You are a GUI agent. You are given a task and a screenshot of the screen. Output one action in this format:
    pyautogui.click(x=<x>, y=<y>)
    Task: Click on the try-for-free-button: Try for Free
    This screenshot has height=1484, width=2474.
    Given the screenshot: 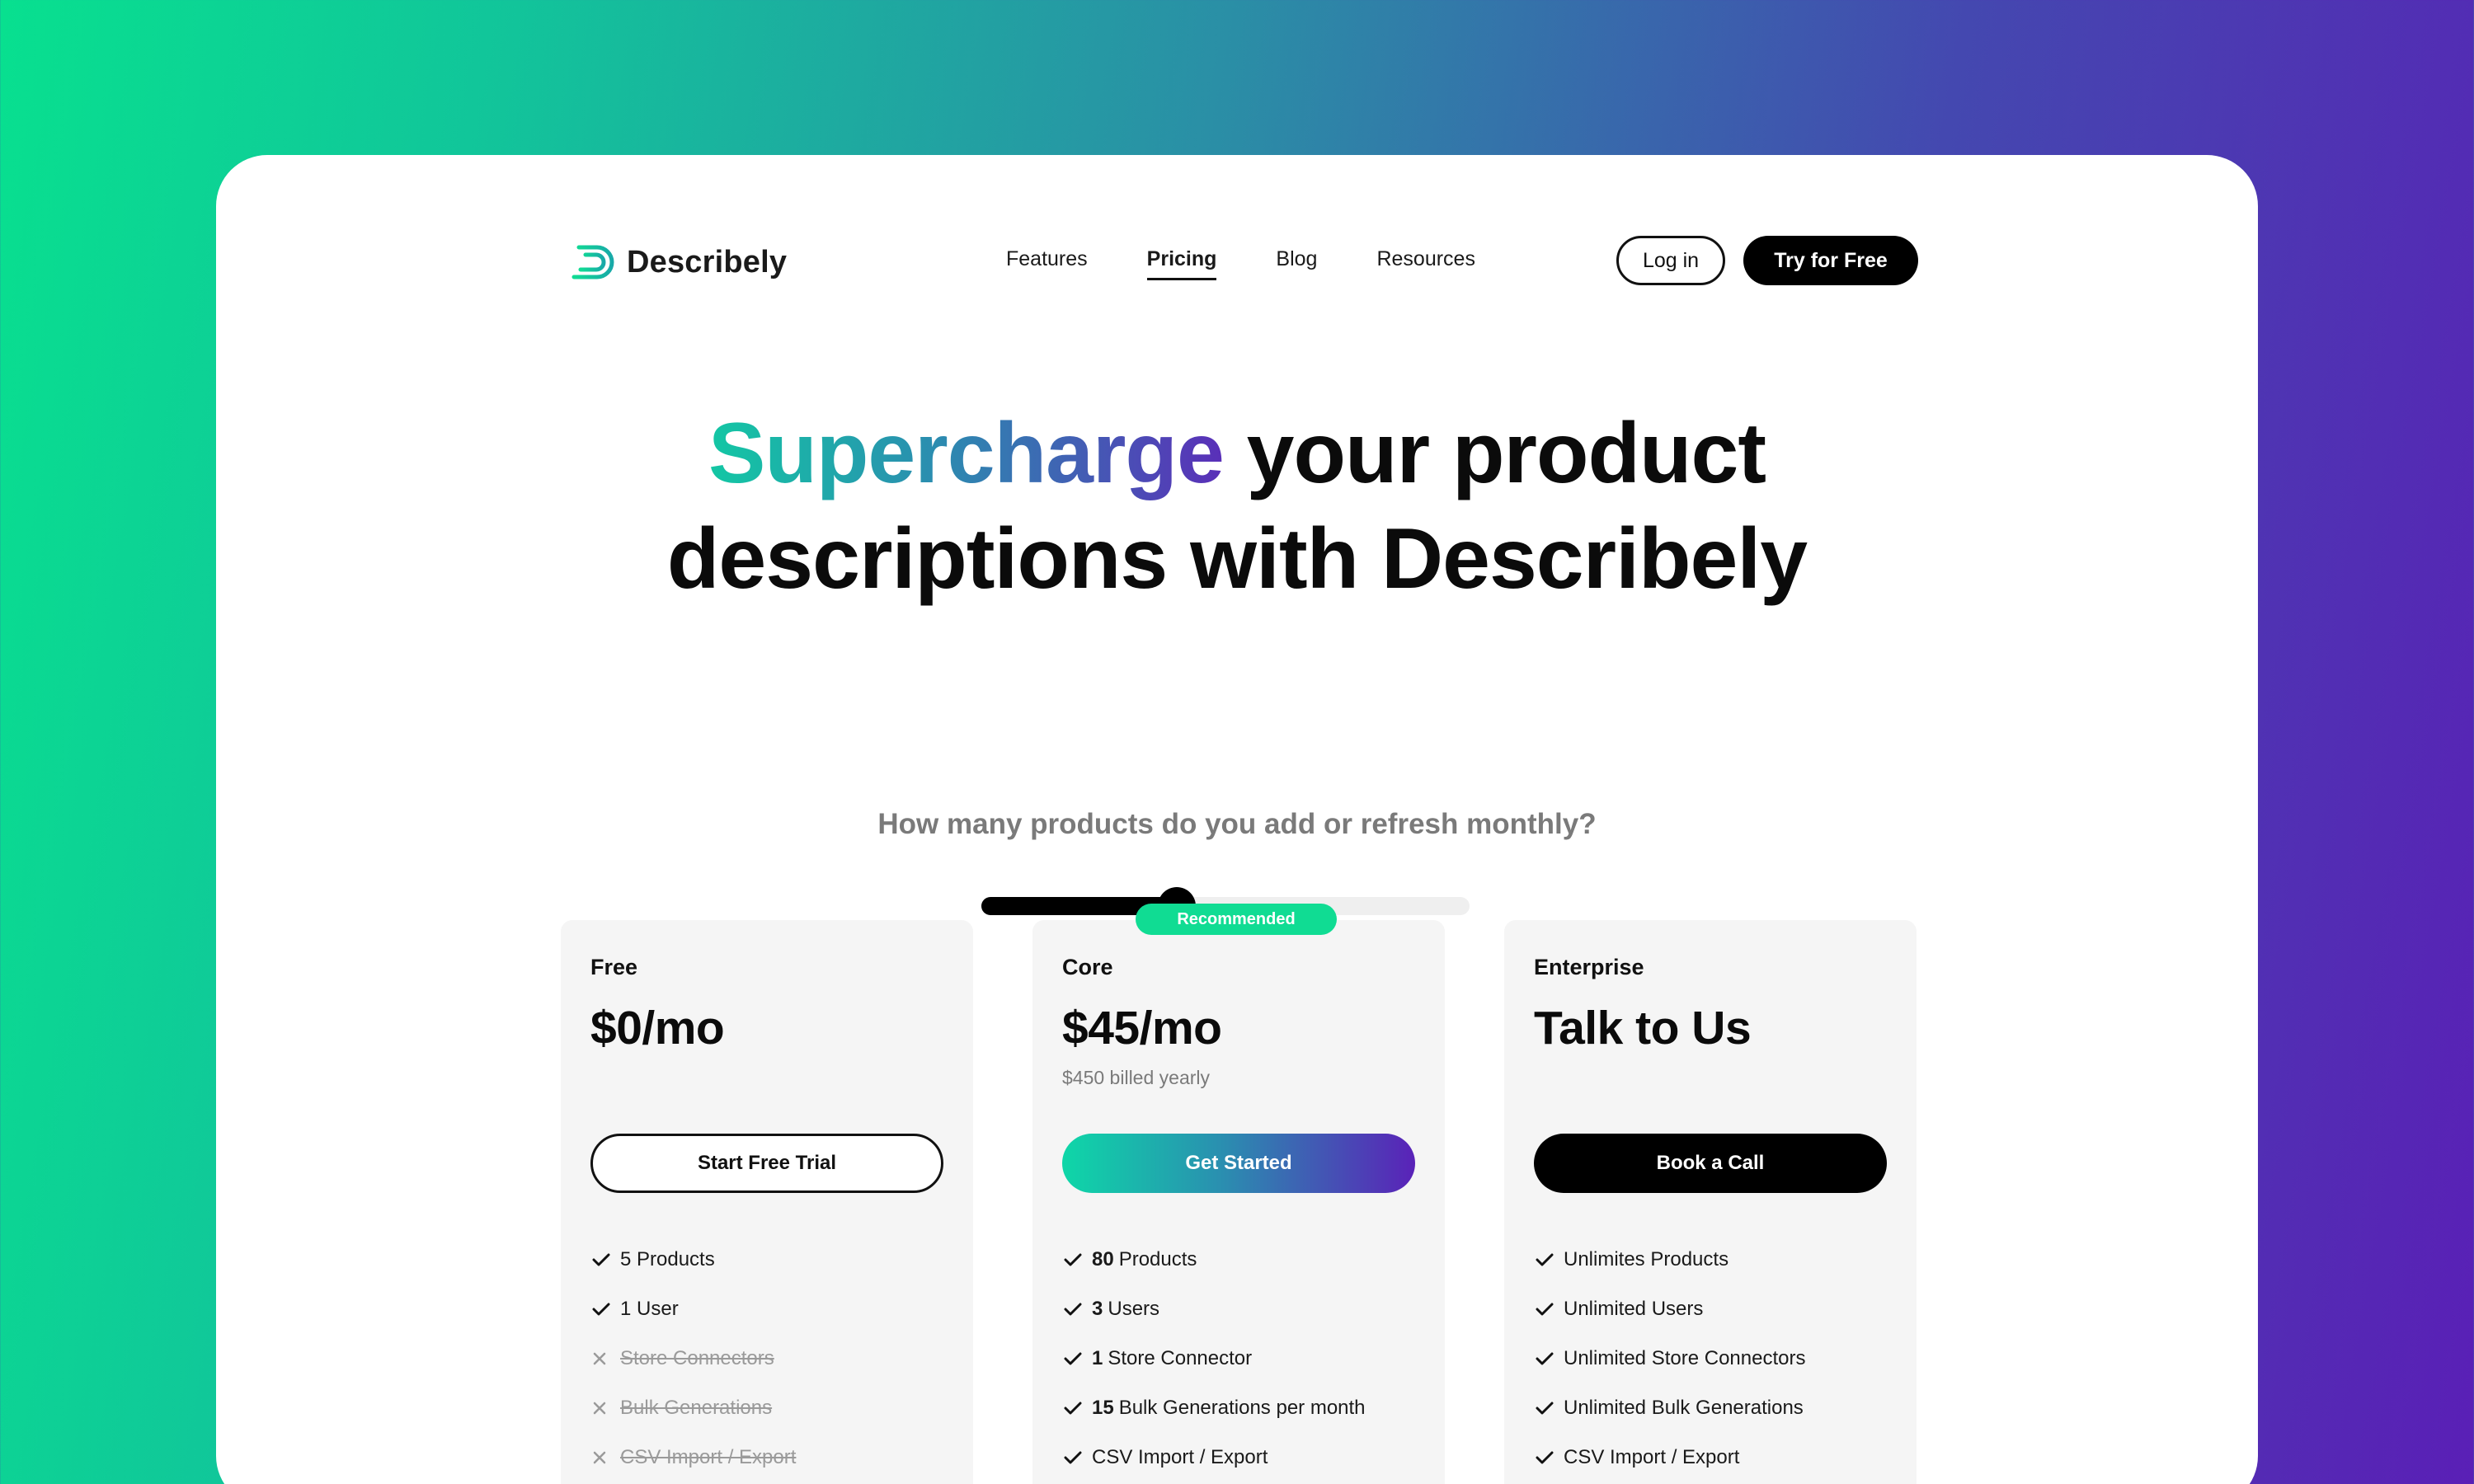 What is the action you would take?
    pyautogui.click(x=1830, y=260)
    